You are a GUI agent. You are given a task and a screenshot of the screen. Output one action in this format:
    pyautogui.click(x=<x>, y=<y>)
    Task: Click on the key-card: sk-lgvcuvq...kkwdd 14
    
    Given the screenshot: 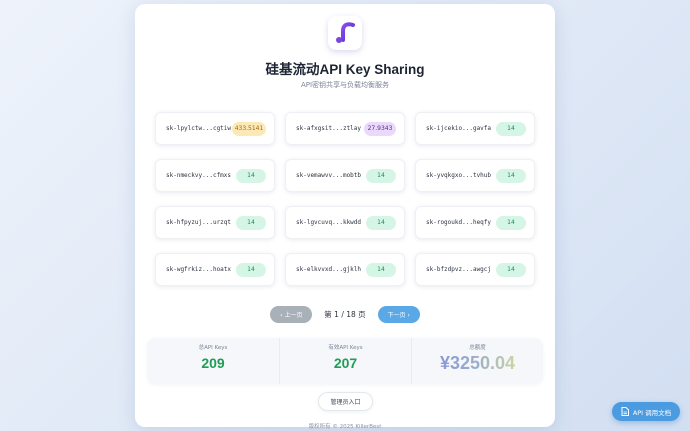 What is the action you would take?
    pyautogui.click(x=345, y=222)
    